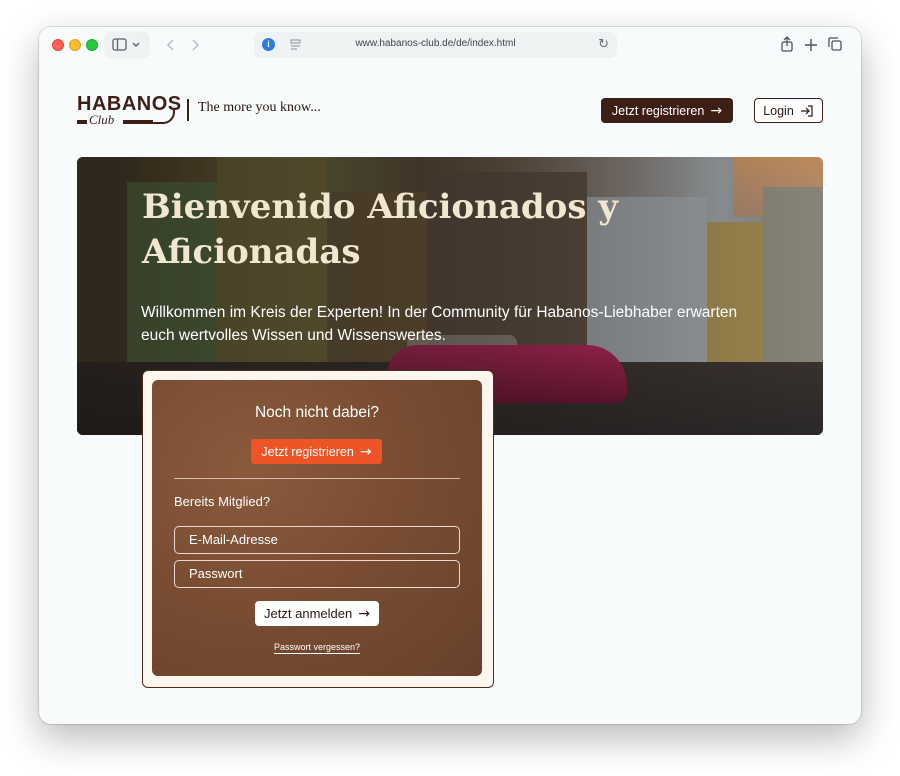 The width and height of the screenshot is (900, 776). What do you see at coordinates (138, 122) in the screenshot?
I see `logo-cigar-right` at bounding box center [138, 122].